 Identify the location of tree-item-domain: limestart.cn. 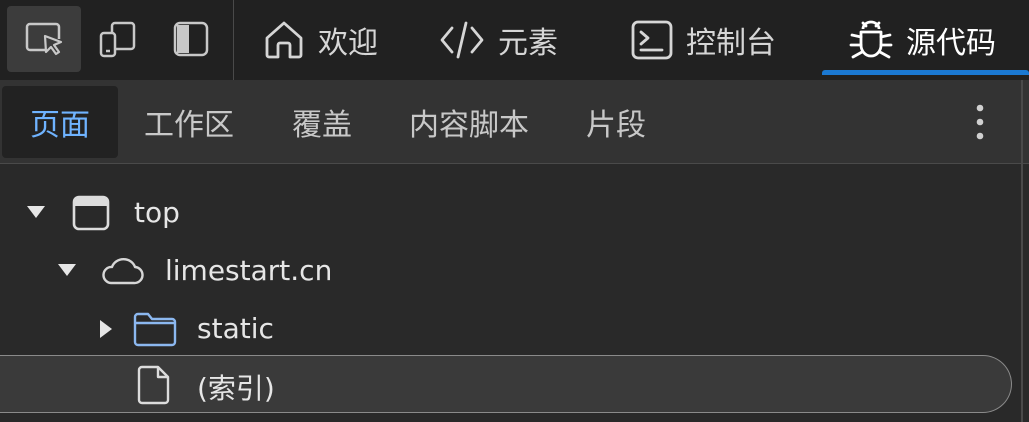
(506, 271).